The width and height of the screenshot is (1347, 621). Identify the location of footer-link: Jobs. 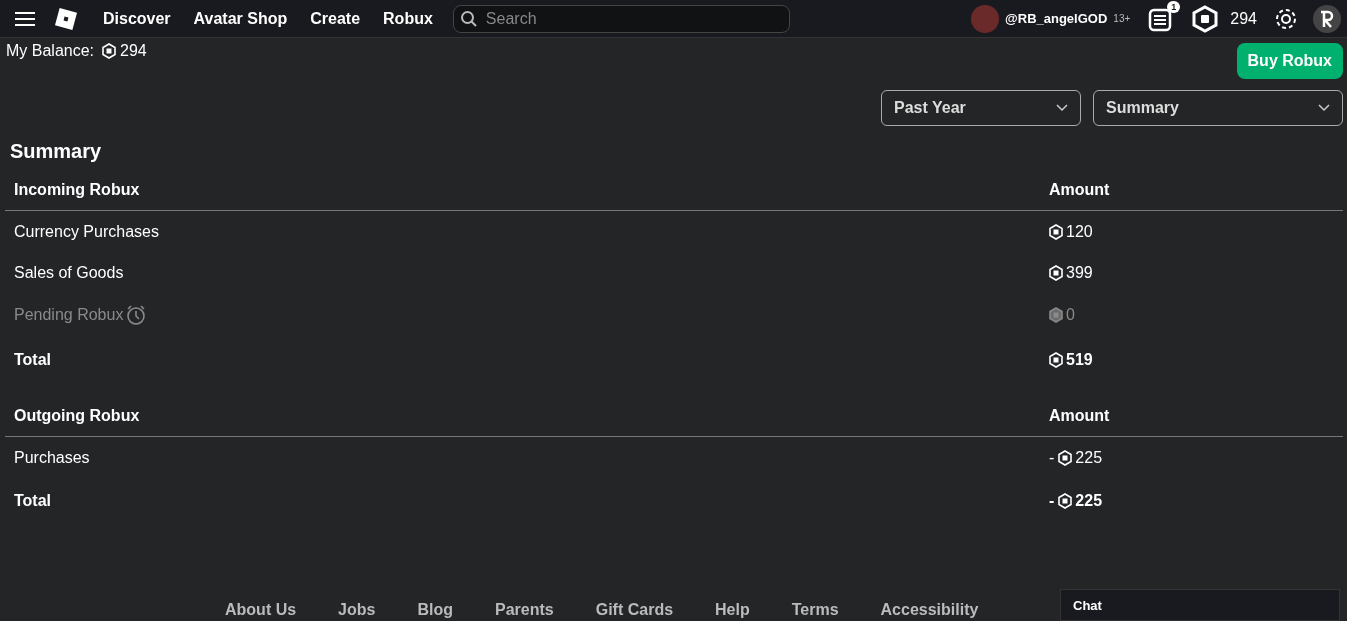
(357, 610).